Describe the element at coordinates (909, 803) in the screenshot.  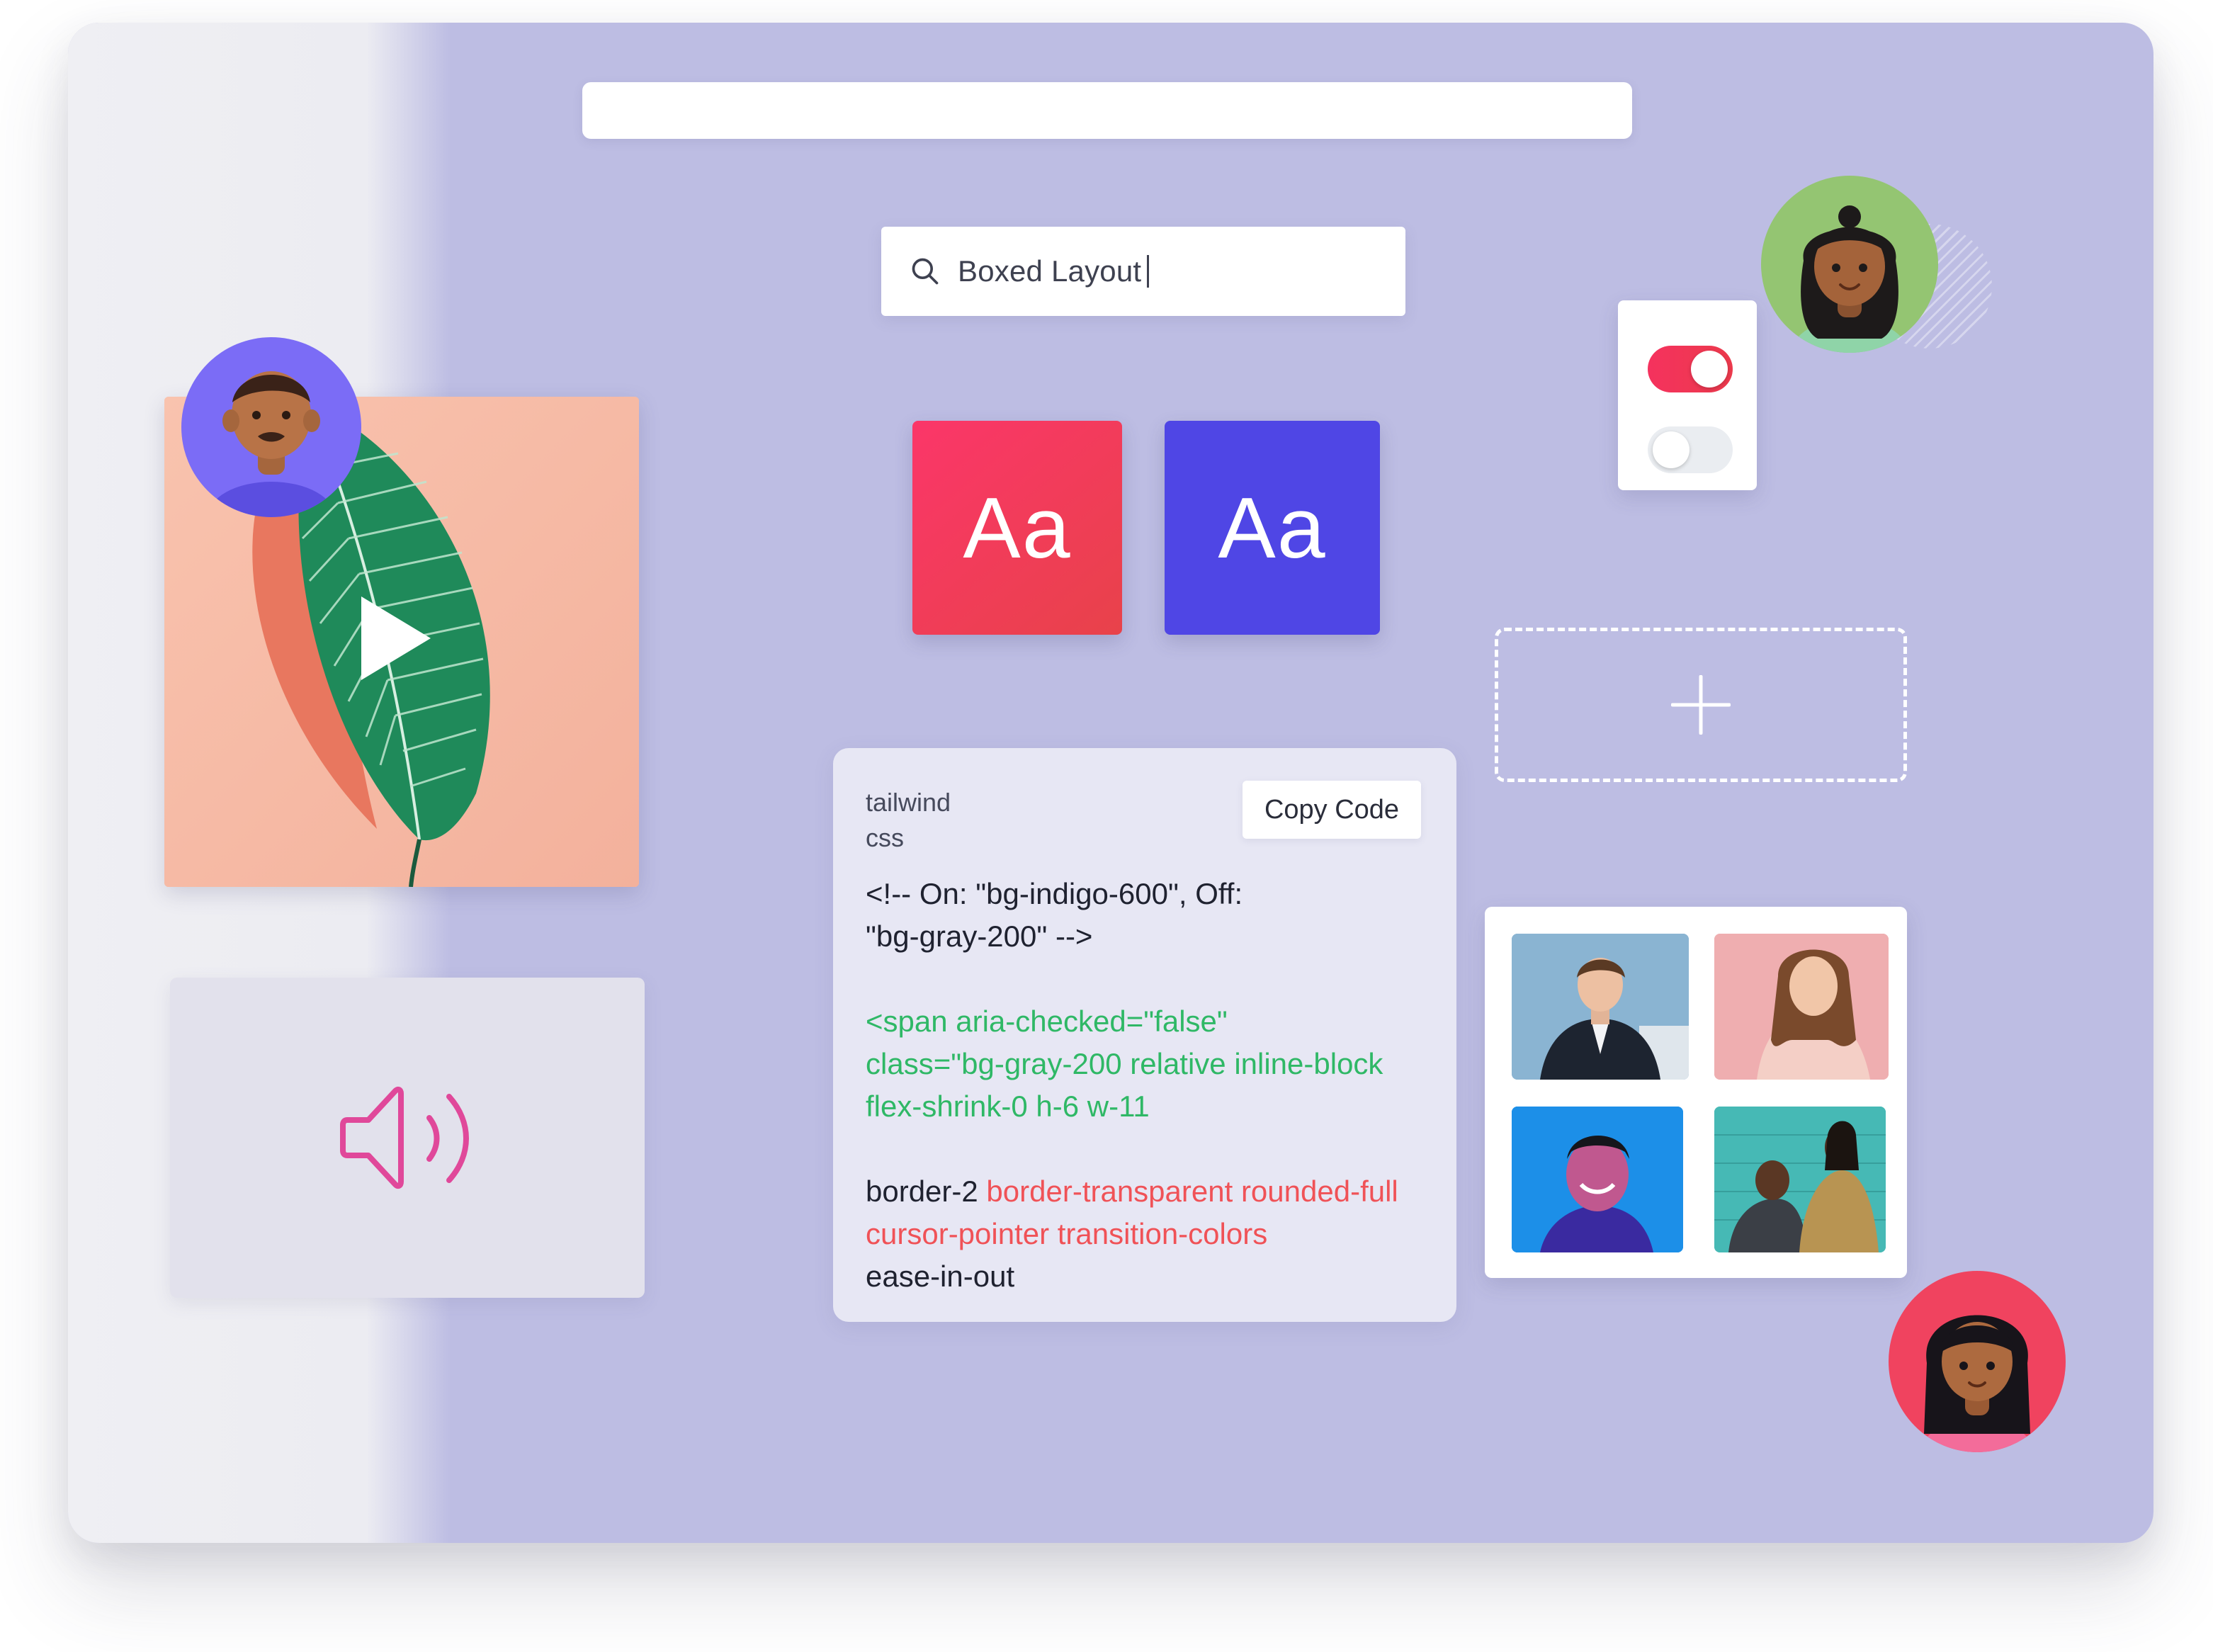
I see `code-language-line: tailwind` at that location.